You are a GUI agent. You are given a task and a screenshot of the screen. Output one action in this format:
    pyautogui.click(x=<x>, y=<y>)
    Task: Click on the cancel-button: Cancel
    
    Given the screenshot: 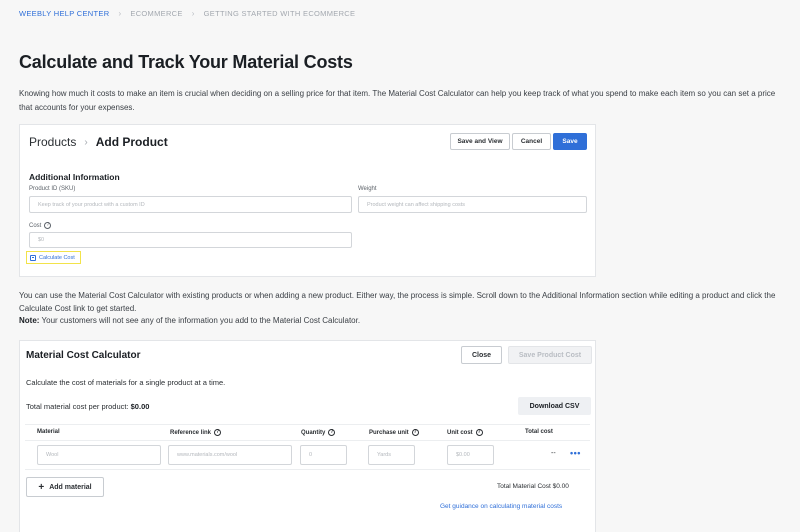 What is the action you would take?
    pyautogui.click(x=531, y=141)
    